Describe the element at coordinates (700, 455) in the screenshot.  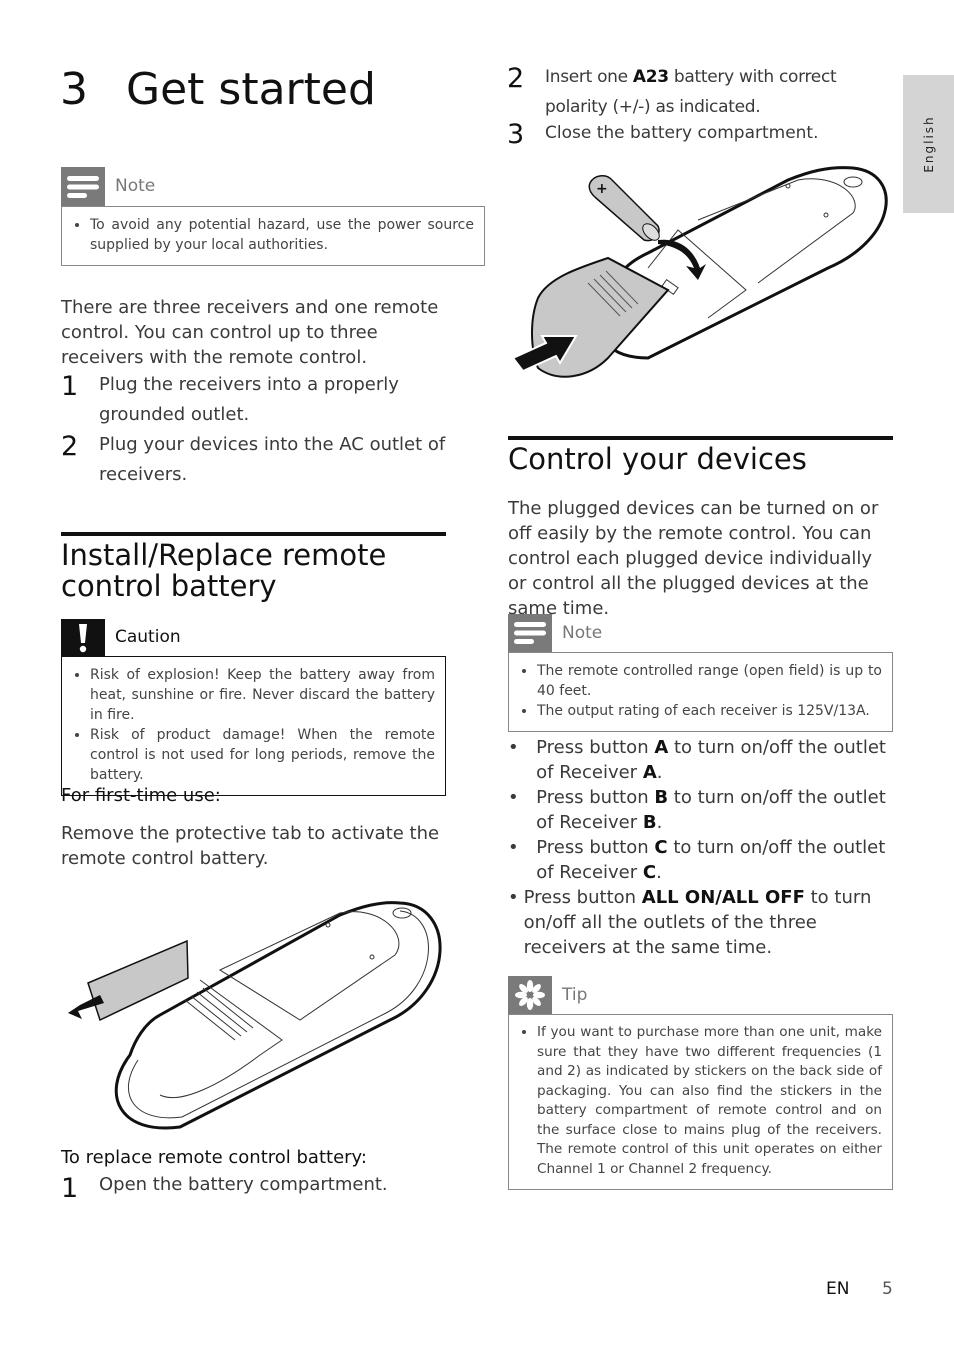
I see `section-title-control-devices: Control your devices` at that location.